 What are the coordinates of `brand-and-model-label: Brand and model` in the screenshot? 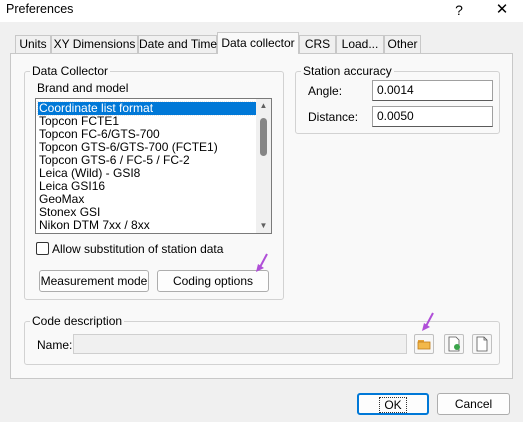 It's located at (83, 88).